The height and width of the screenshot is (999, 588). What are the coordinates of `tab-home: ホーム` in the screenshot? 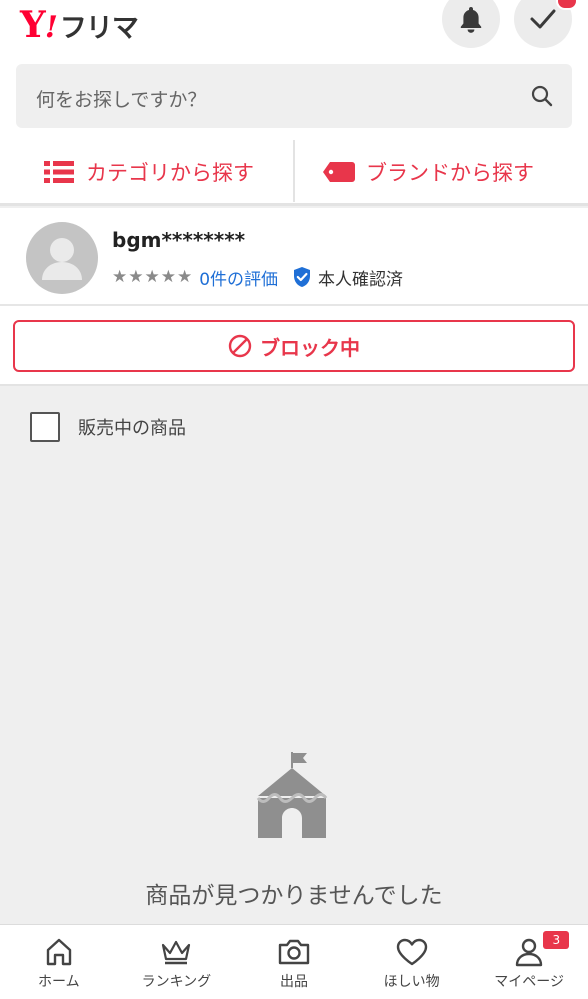 It's located at (59, 962).